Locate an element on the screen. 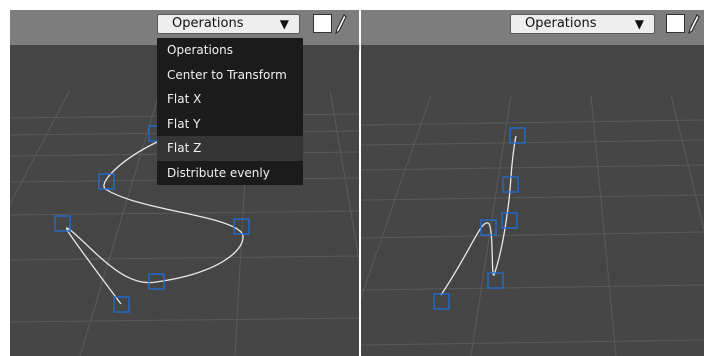 The image size is (704, 356). divider-tick is located at coordinates (359, 47).